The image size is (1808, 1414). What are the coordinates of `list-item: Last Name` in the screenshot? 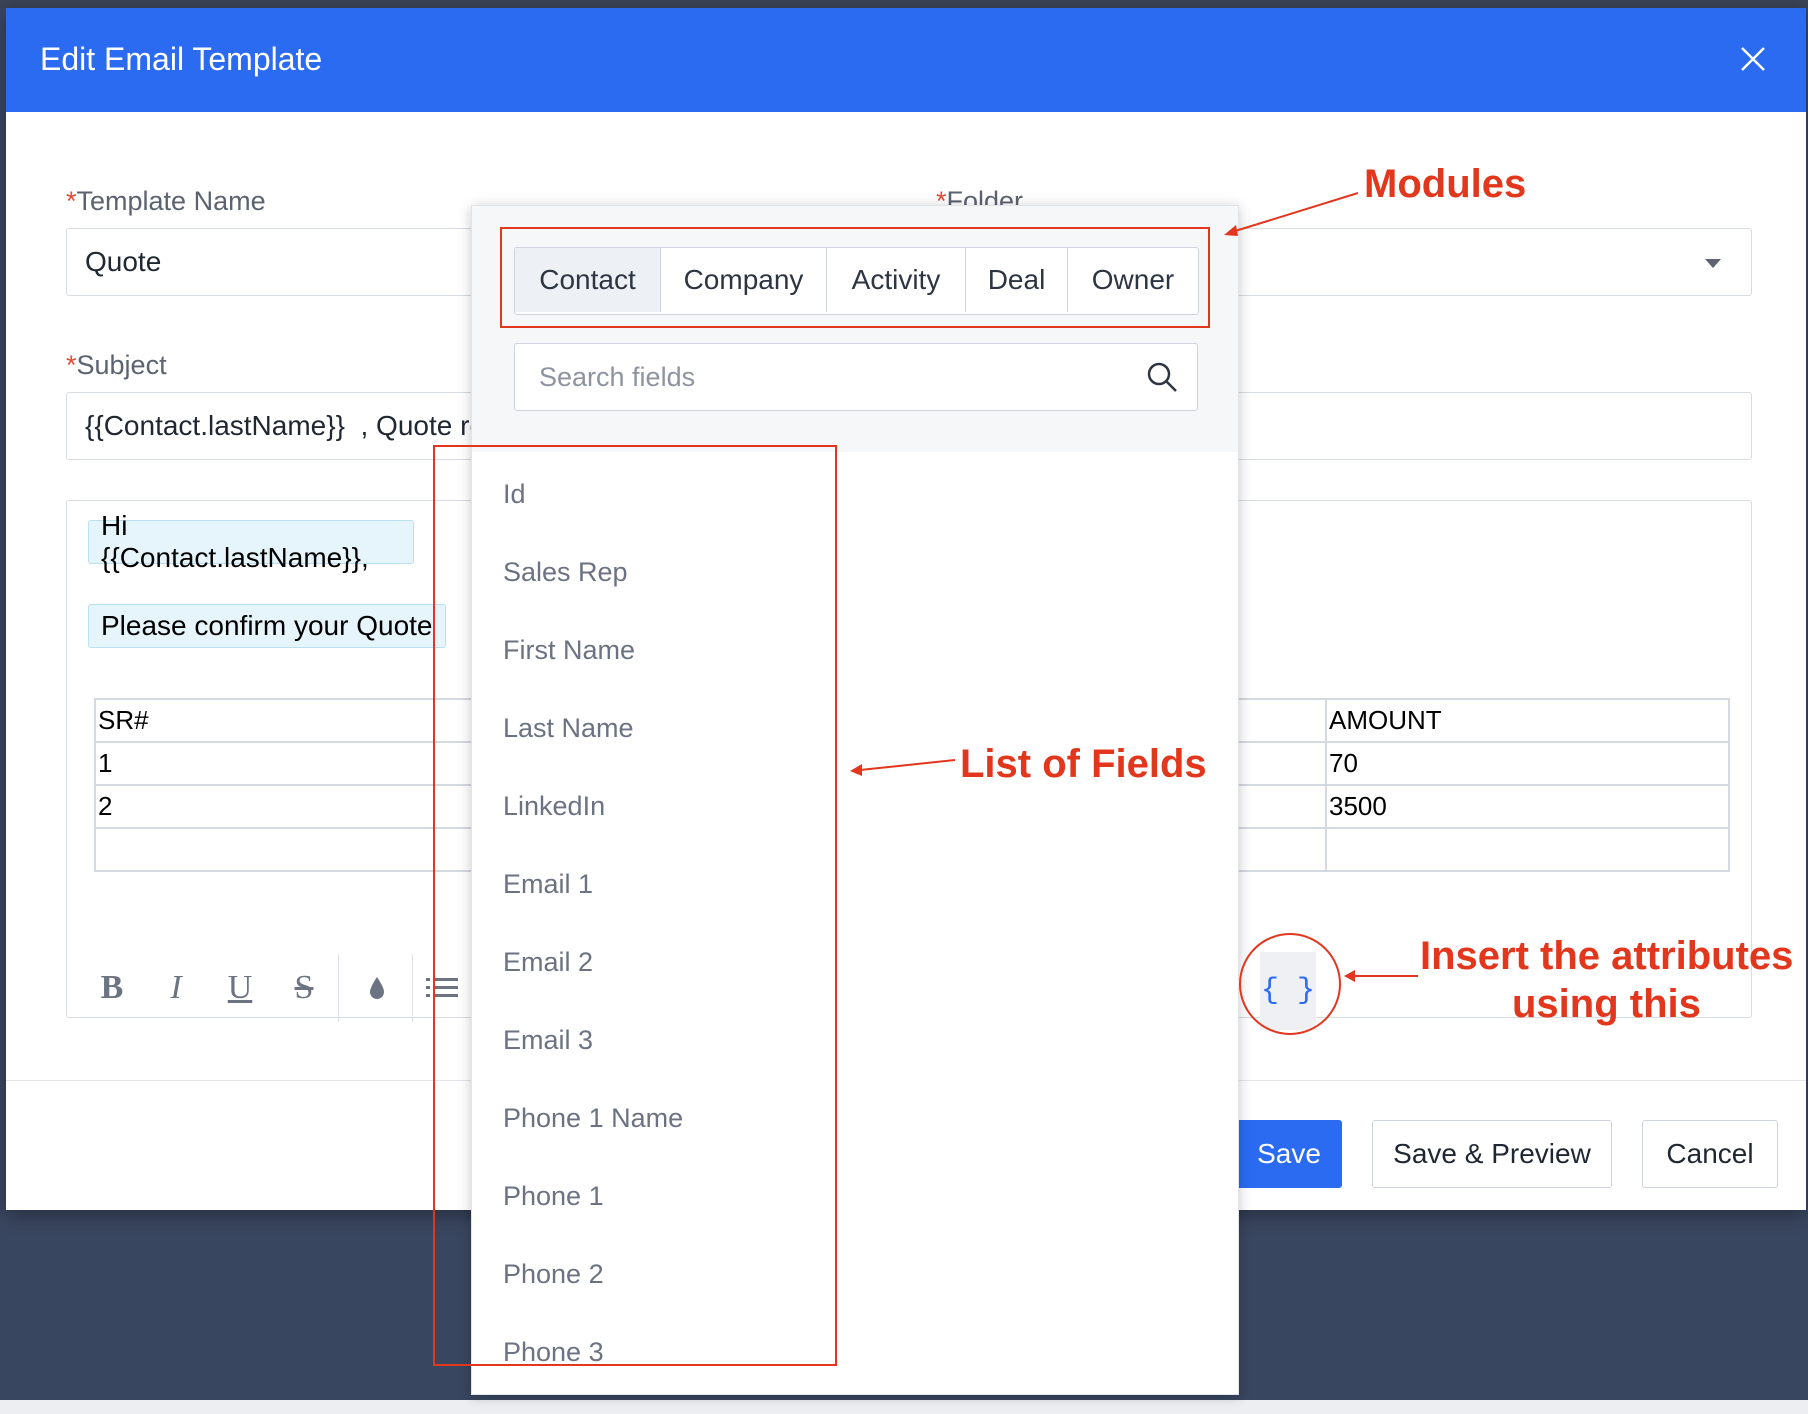 It's located at (568, 728).